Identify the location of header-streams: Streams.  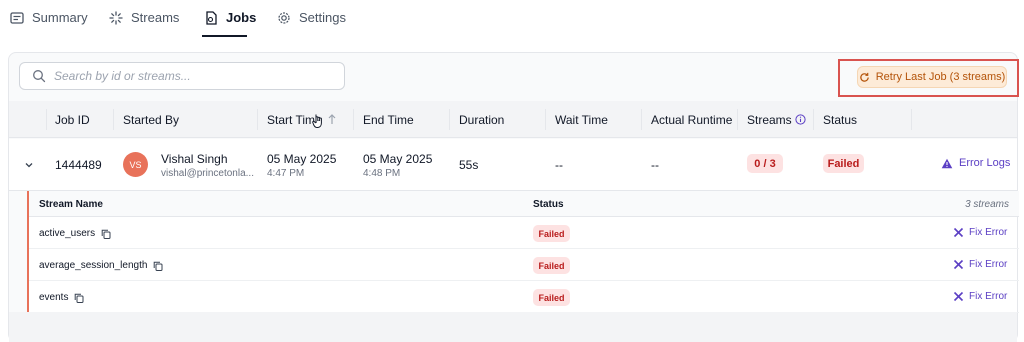
(769, 120).